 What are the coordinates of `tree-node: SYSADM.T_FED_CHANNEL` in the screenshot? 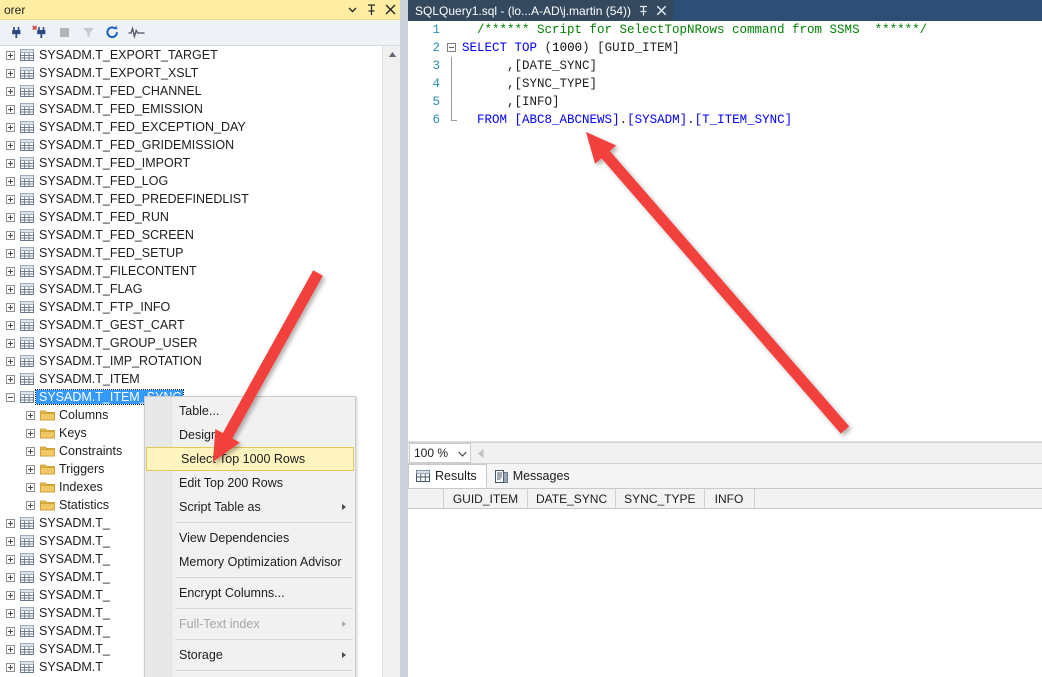 It's located at (191, 91).